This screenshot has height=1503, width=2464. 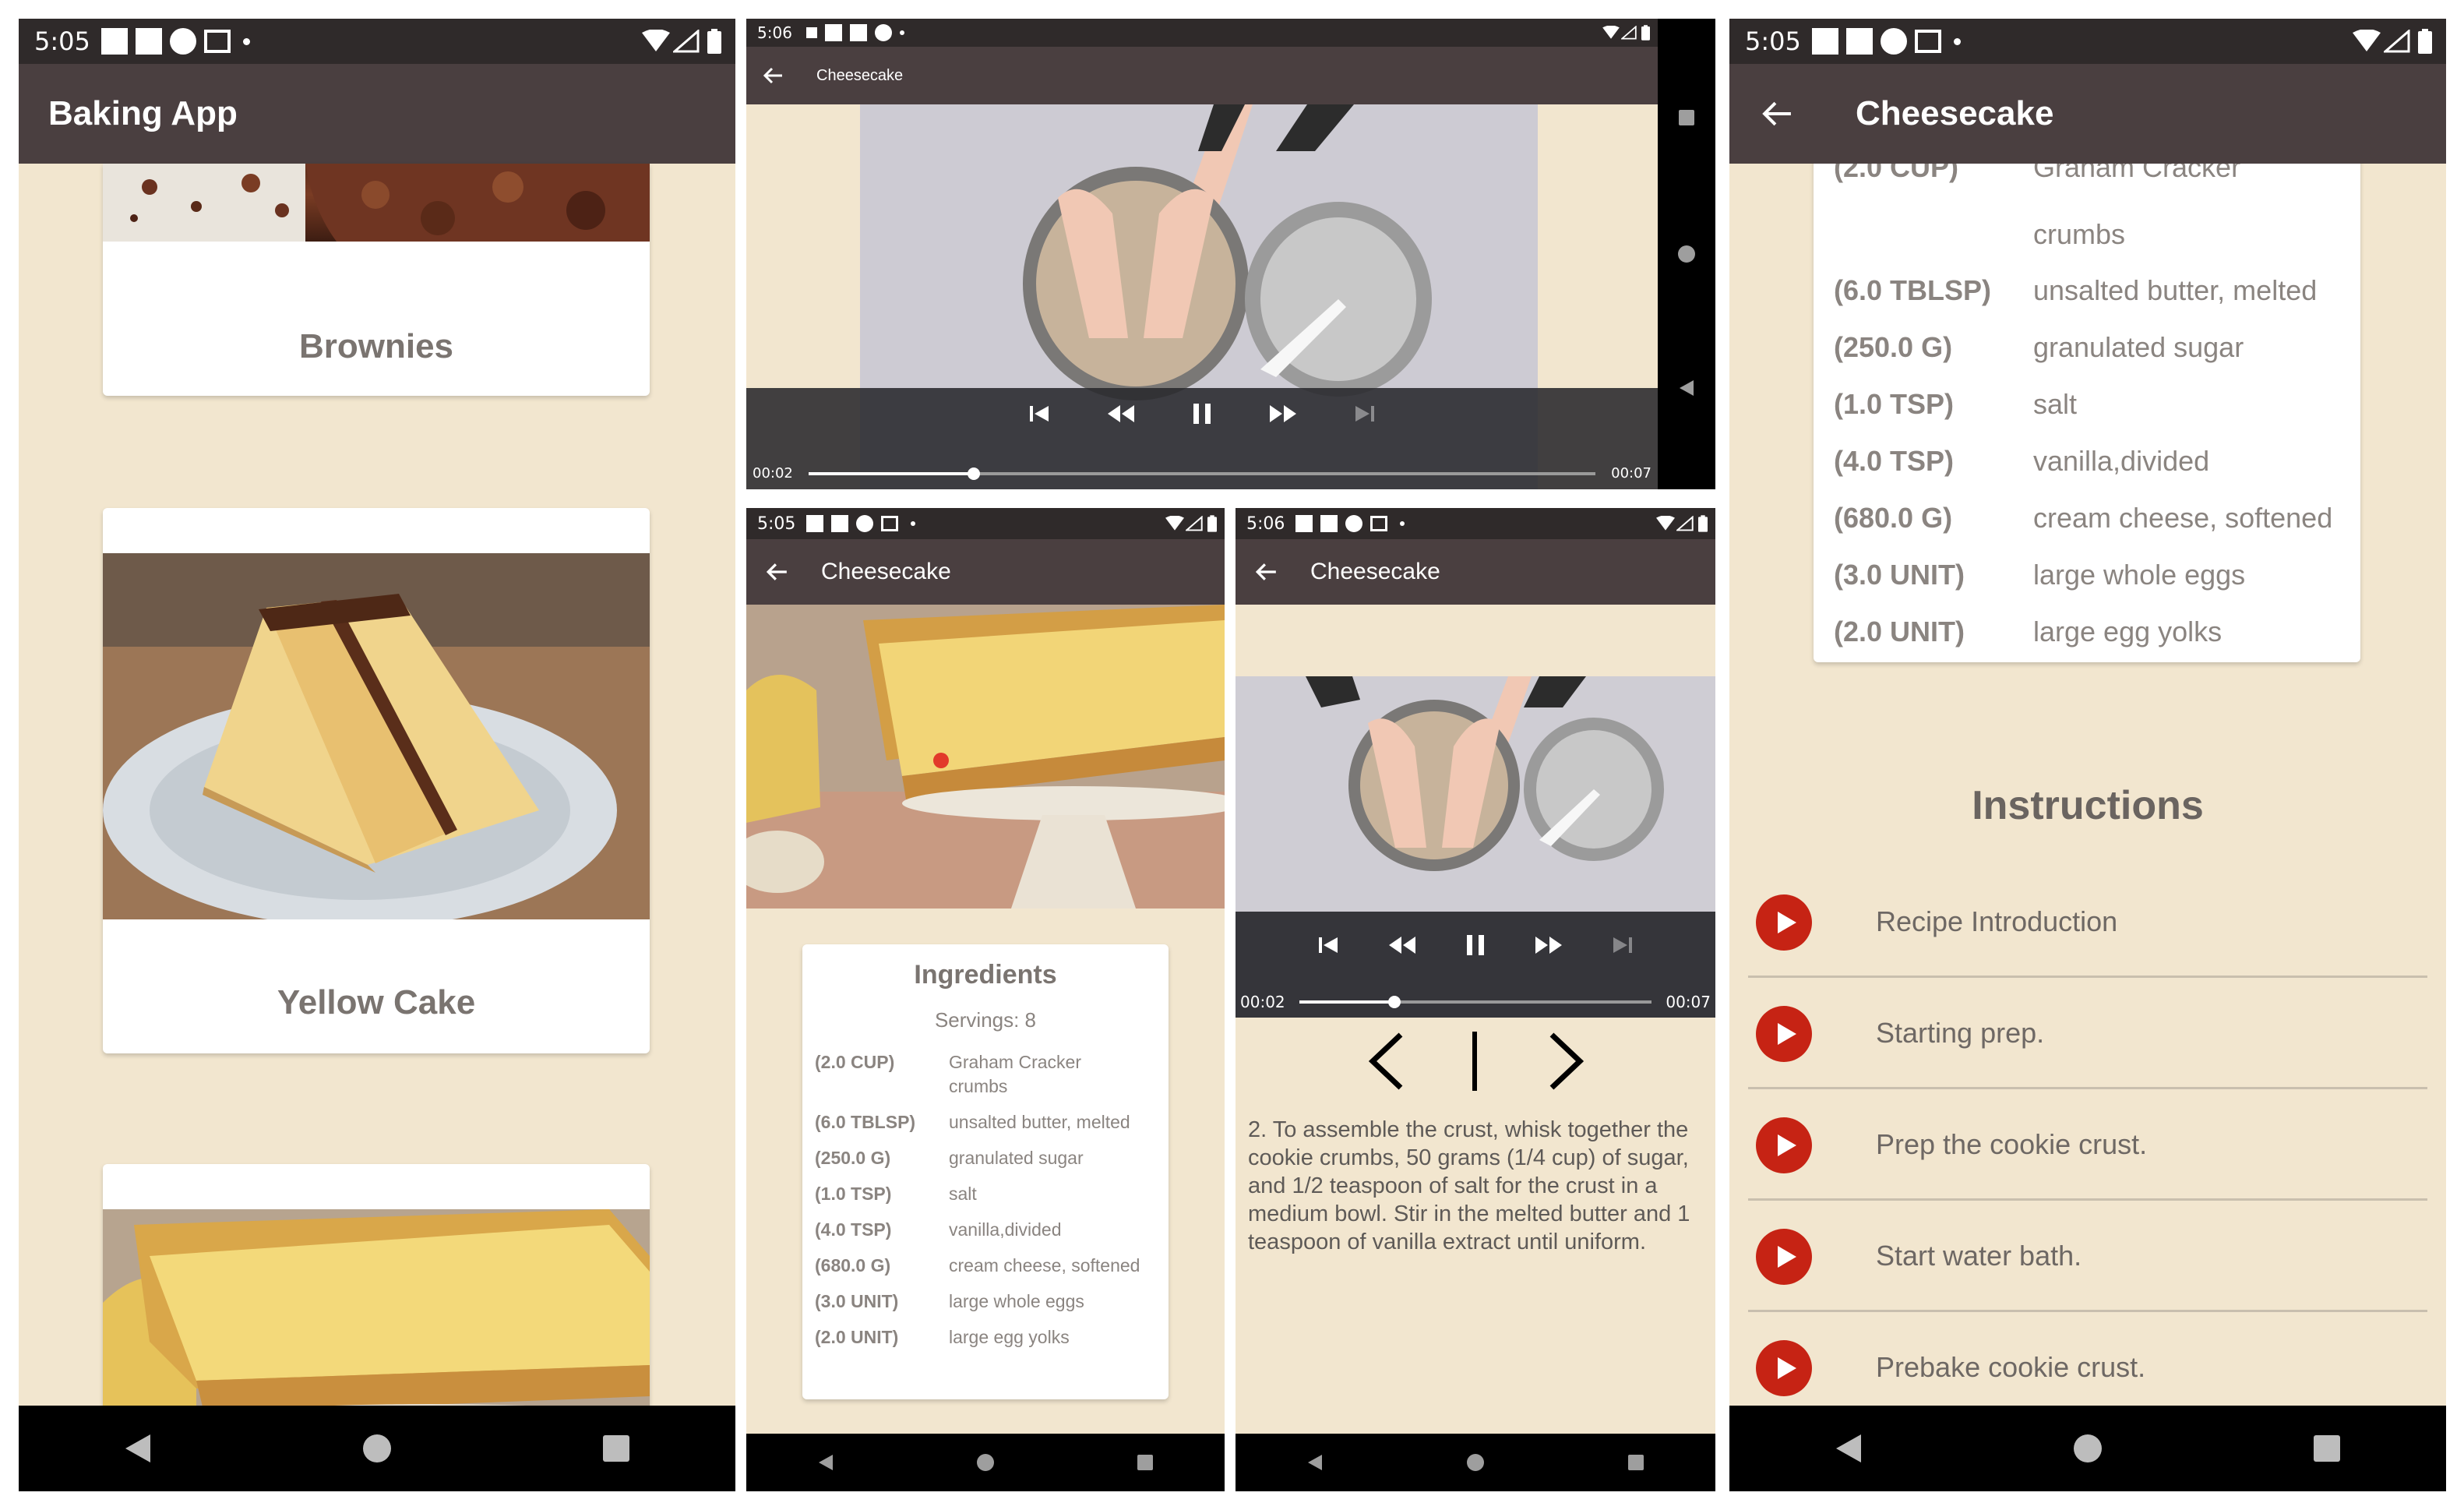 I want to click on chevron-right-icon, so click(x=1566, y=1061).